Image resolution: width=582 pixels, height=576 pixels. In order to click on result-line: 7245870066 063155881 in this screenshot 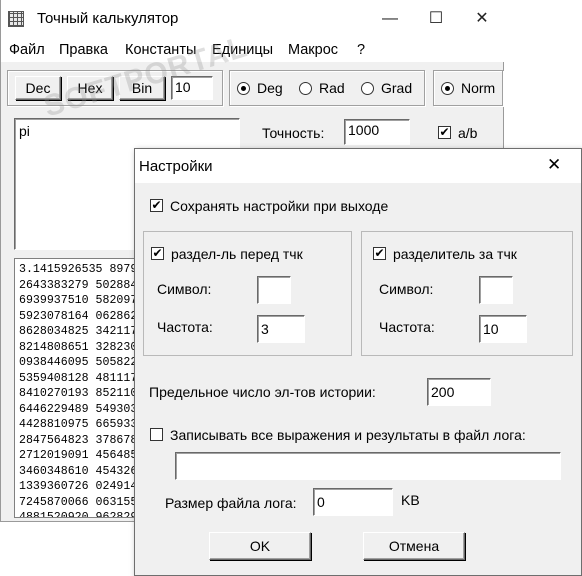, I will do `click(78, 502)`.